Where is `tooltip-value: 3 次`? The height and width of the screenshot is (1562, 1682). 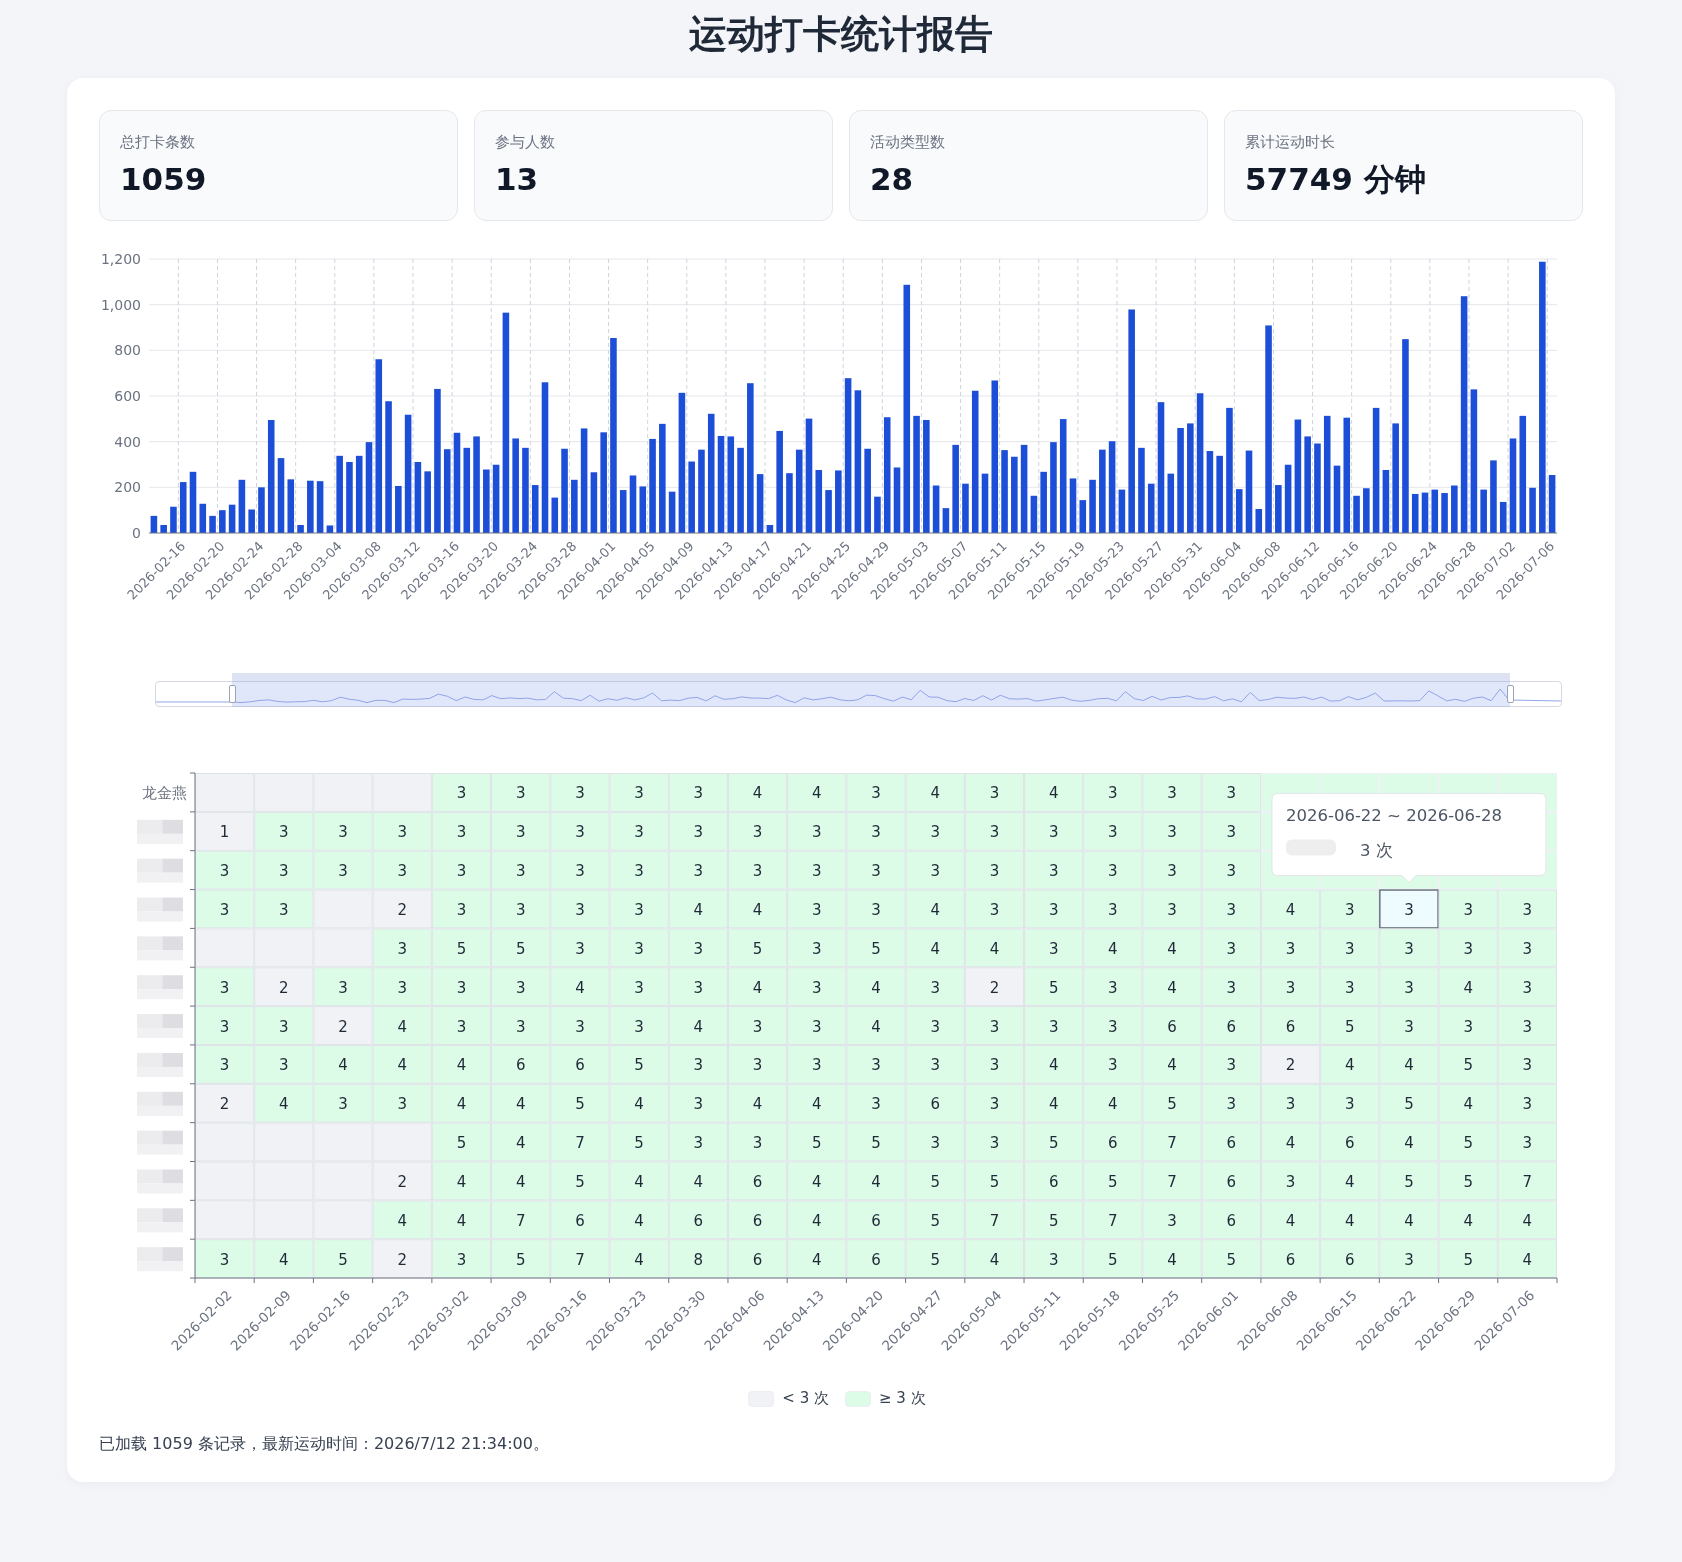
tooltip-value: 3 次 is located at coordinates (1376, 851).